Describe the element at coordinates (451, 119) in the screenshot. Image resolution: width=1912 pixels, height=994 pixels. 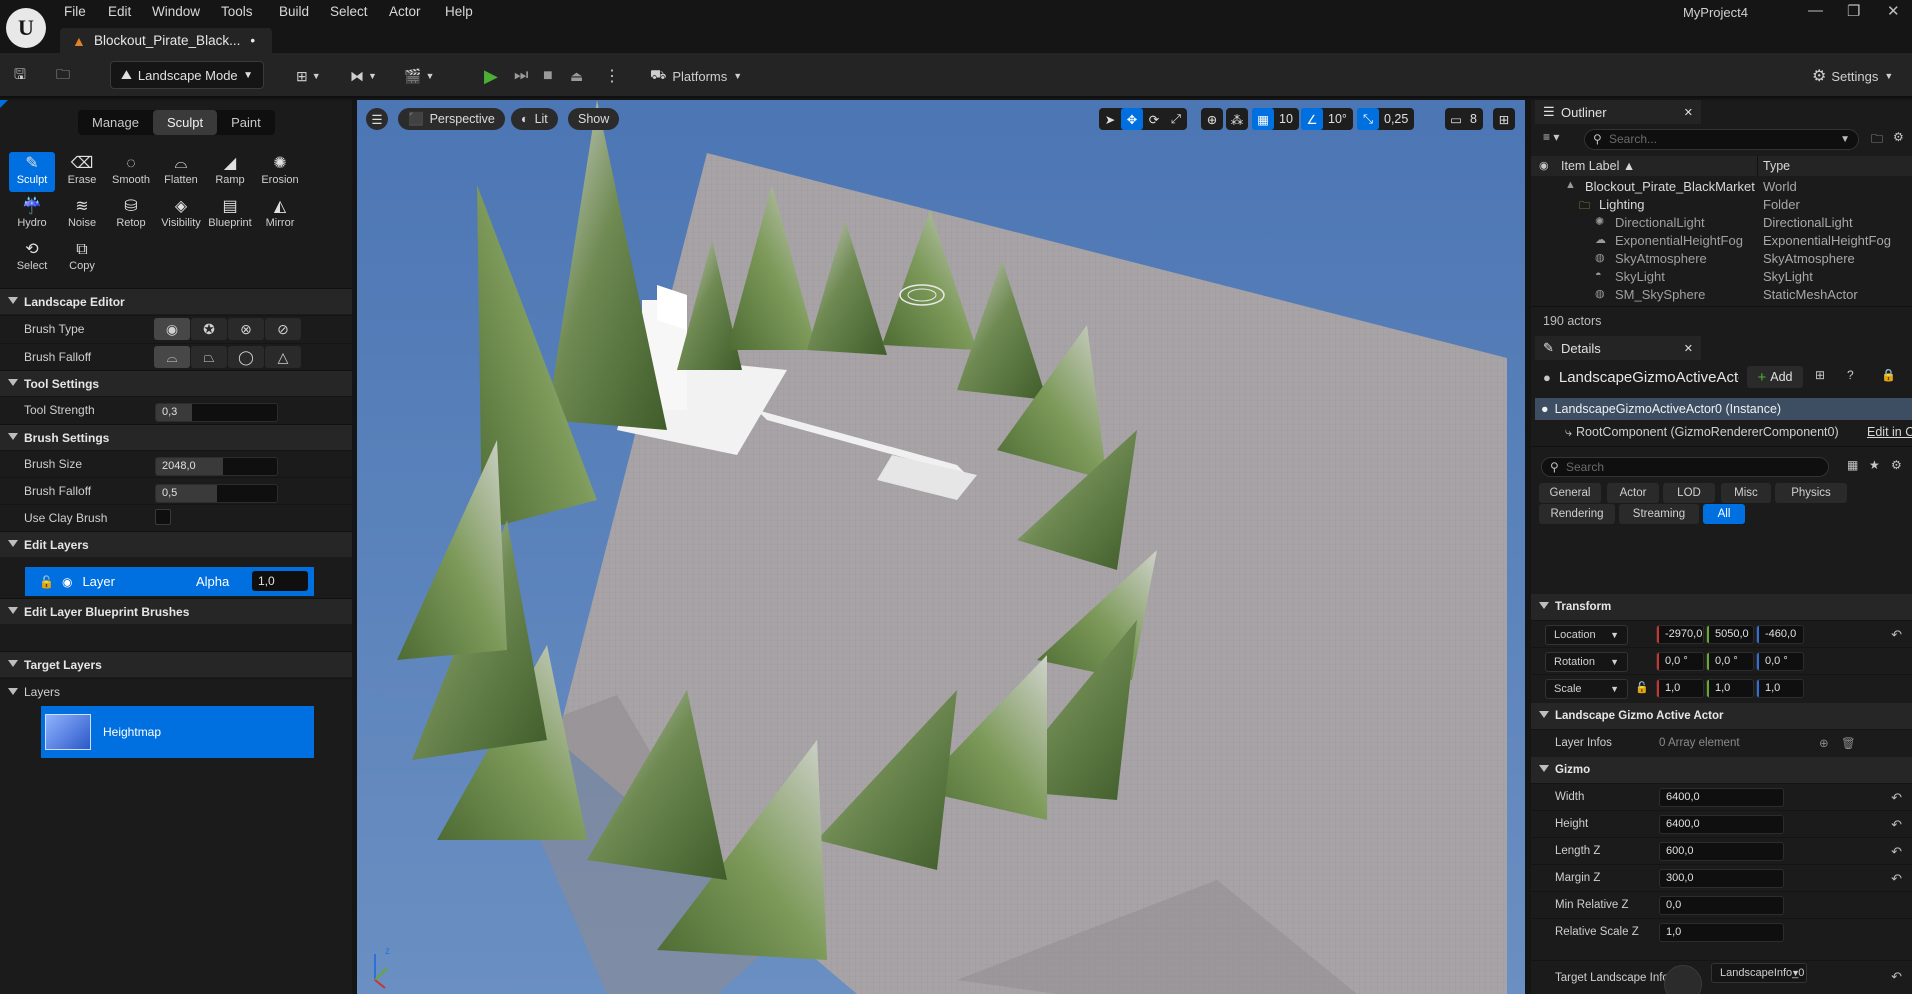
I see `perspective-button: ⬛ Perspective` at that location.